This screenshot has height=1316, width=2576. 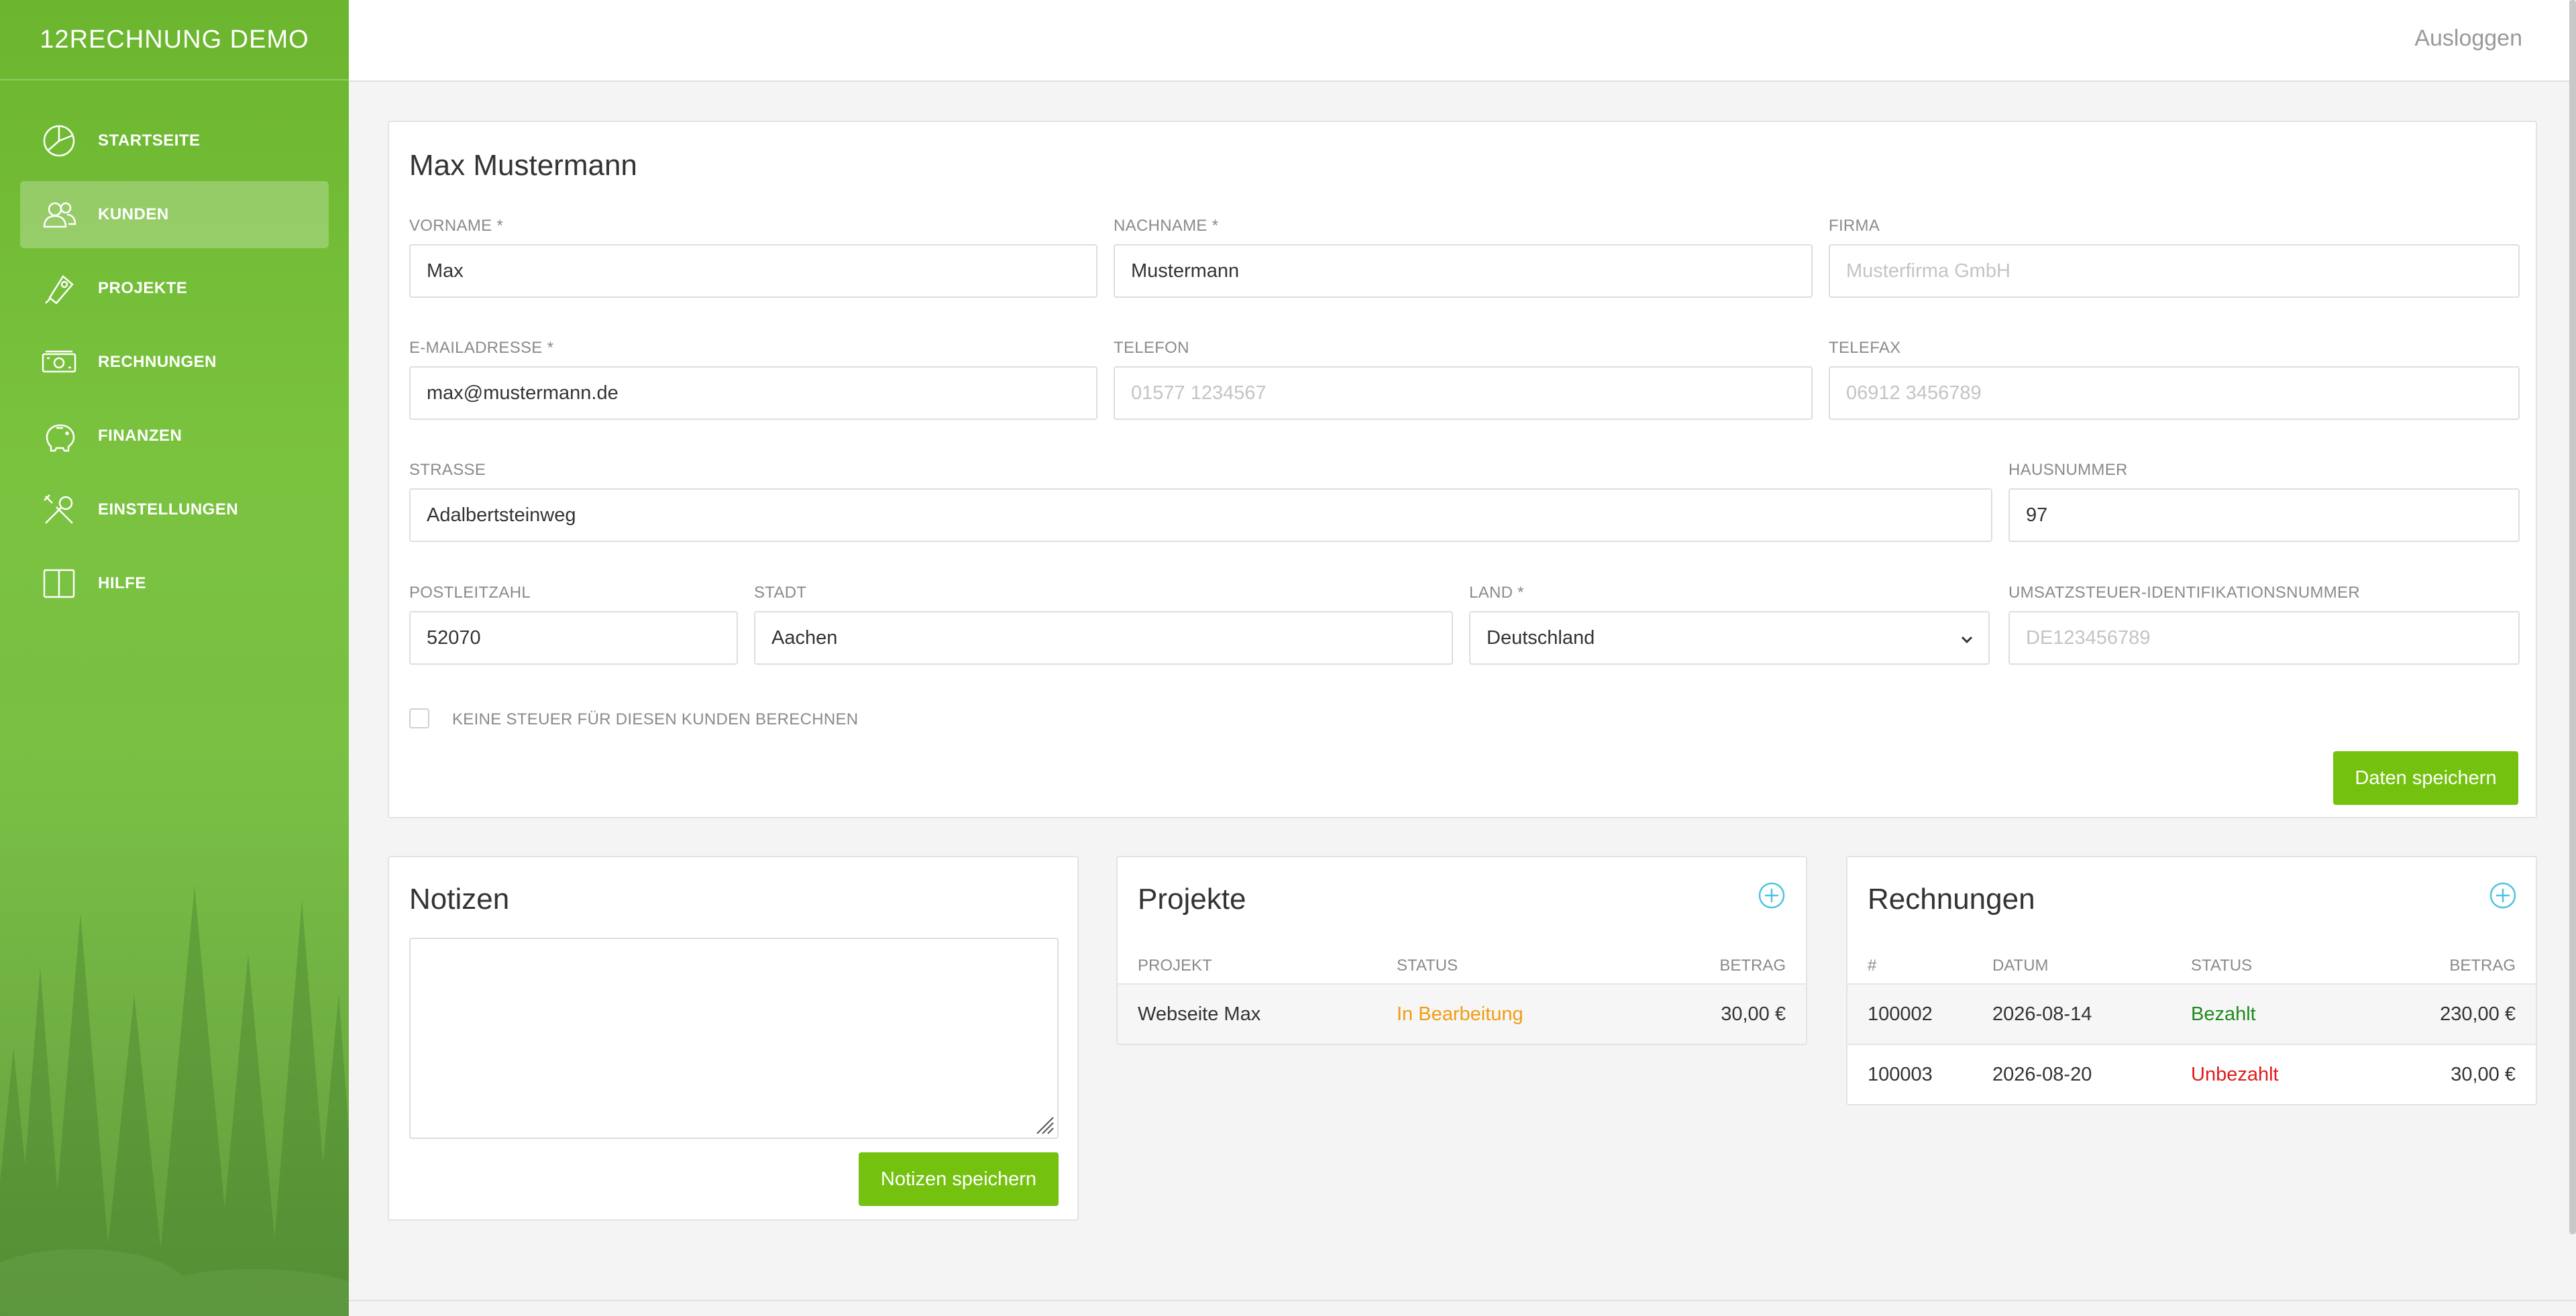 What do you see at coordinates (59, 436) in the screenshot?
I see `piggy-bank-icon` at bounding box center [59, 436].